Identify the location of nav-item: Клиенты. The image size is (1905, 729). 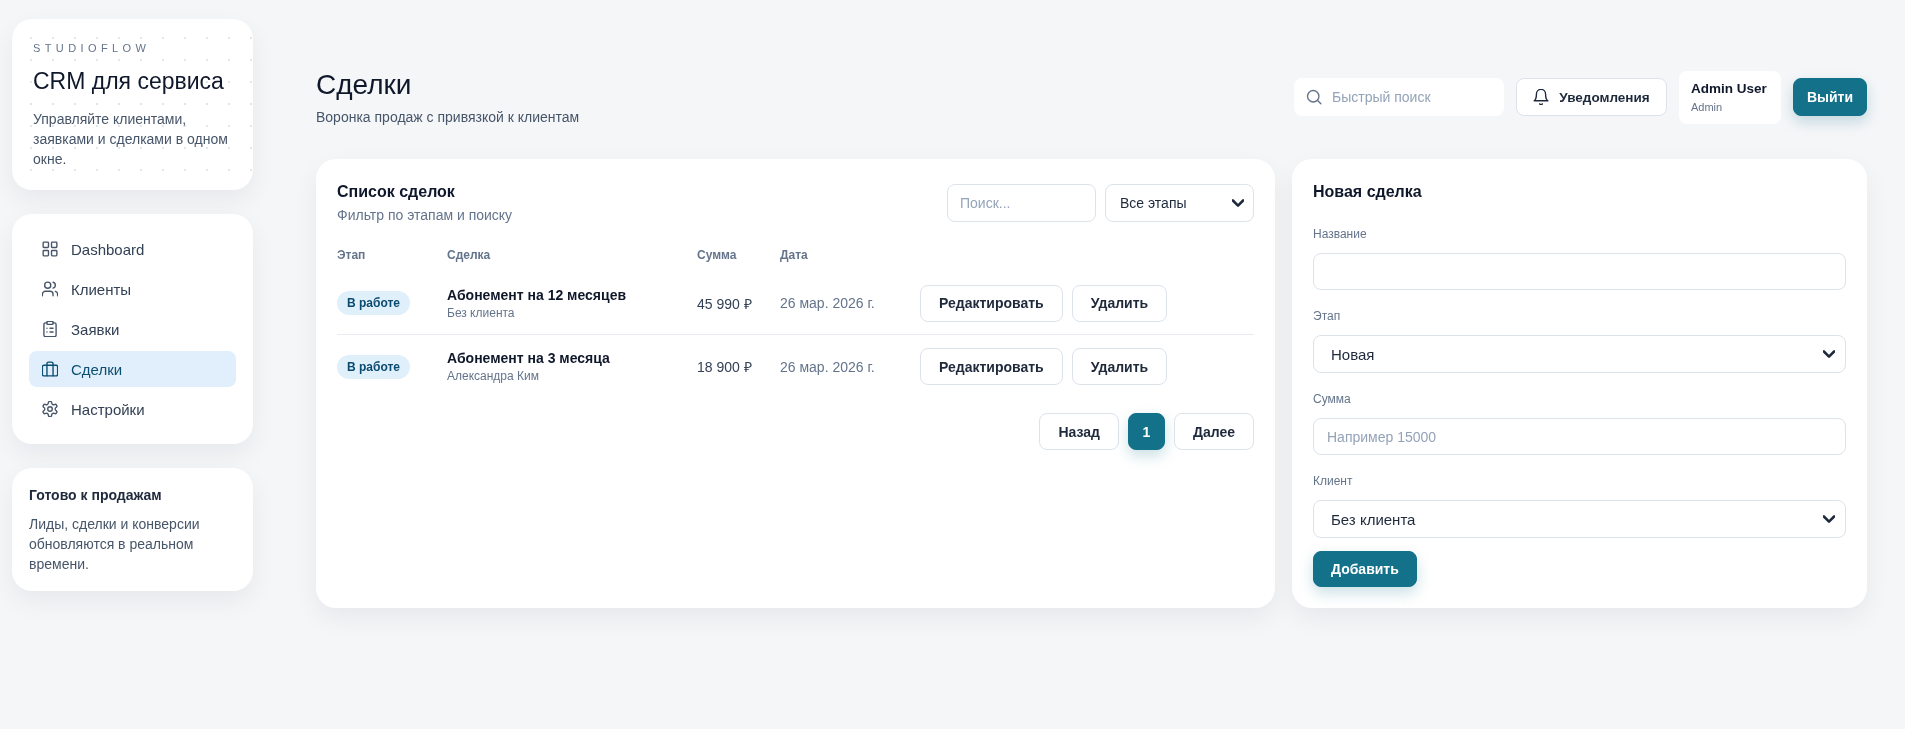
(132, 289).